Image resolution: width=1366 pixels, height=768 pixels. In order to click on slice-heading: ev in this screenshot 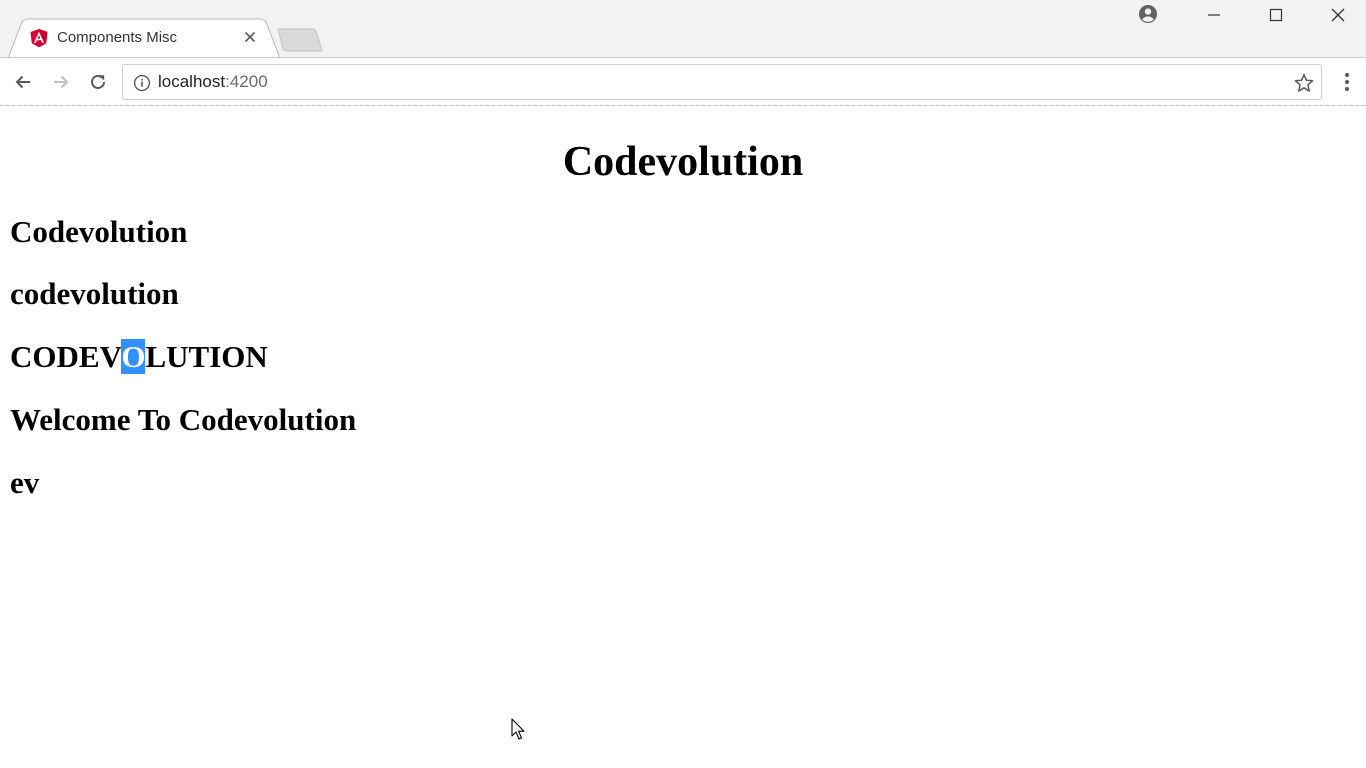, I will do `click(25, 482)`.